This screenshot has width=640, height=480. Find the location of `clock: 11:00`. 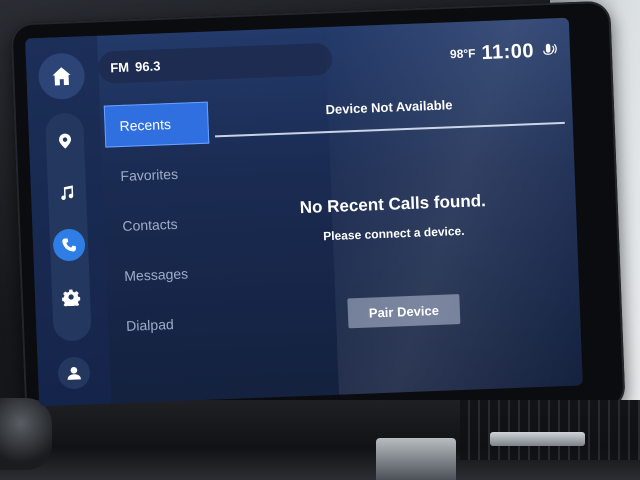

clock: 11:00 is located at coordinates (508, 51).